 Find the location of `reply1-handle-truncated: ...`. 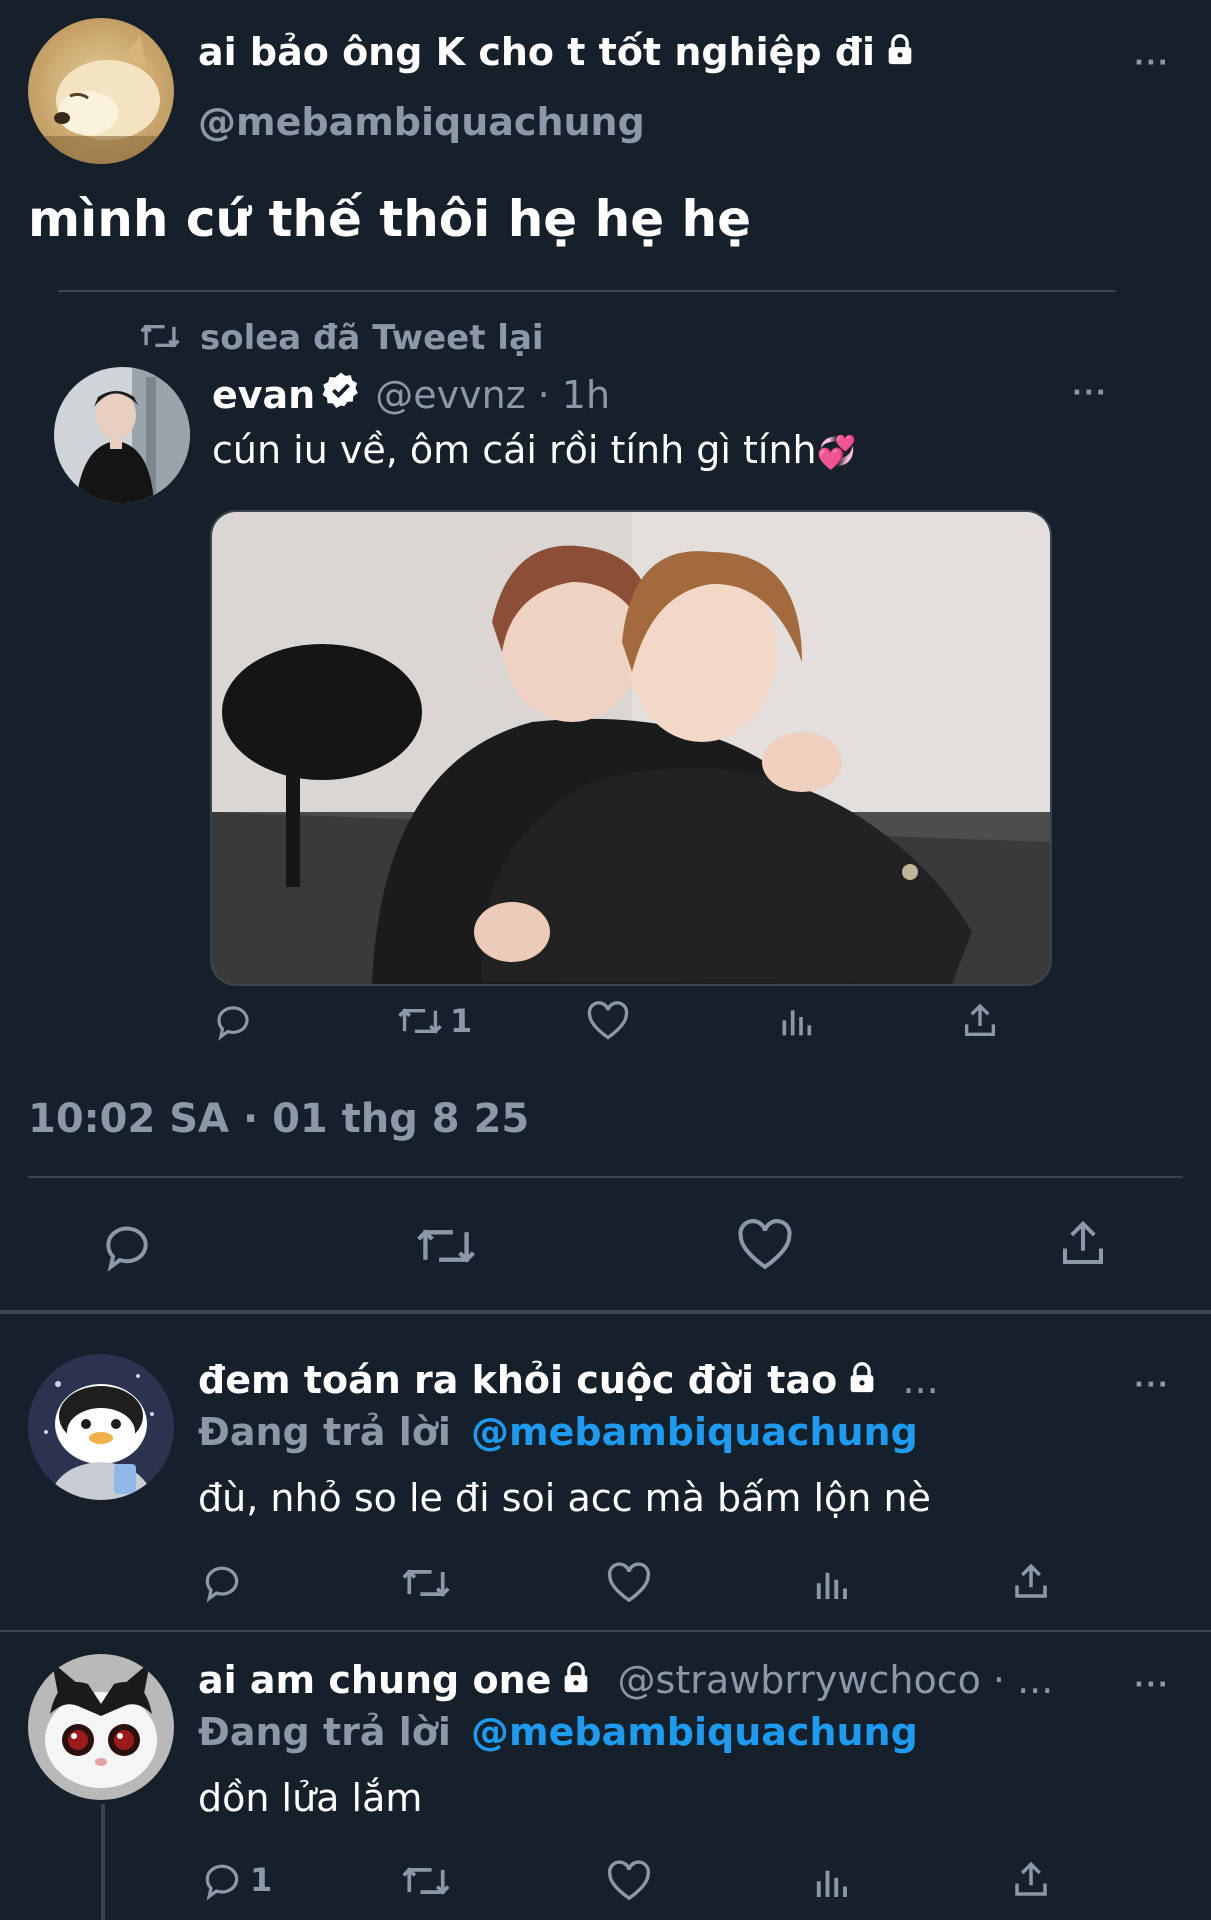

reply1-handle-truncated: ... is located at coordinates (920, 1380).